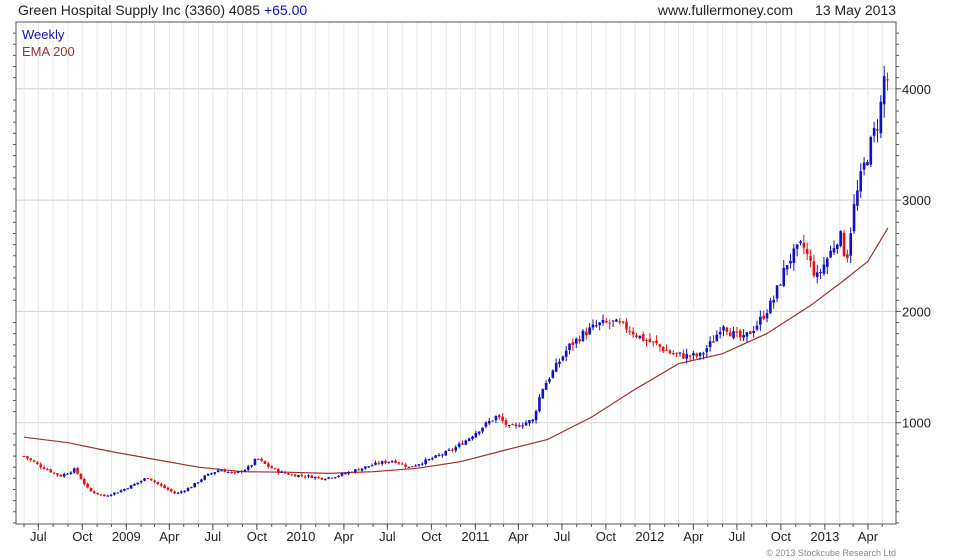  What do you see at coordinates (344, 536) in the screenshot?
I see `x-tick-label: Apr` at bounding box center [344, 536].